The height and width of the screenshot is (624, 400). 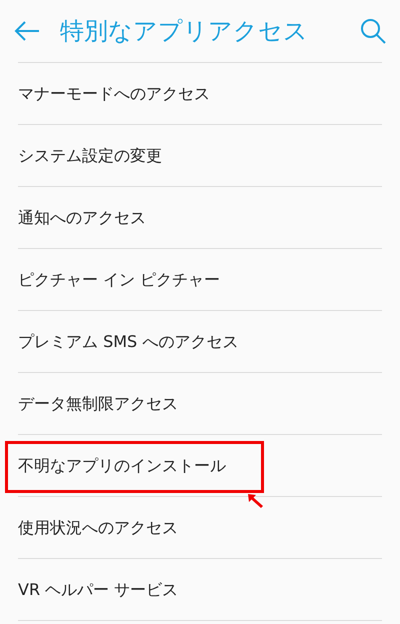 What do you see at coordinates (128, 342) in the screenshot?
I see `settings-item: プレミアム SMS へのアクセス` at bounding box center [128, 342].